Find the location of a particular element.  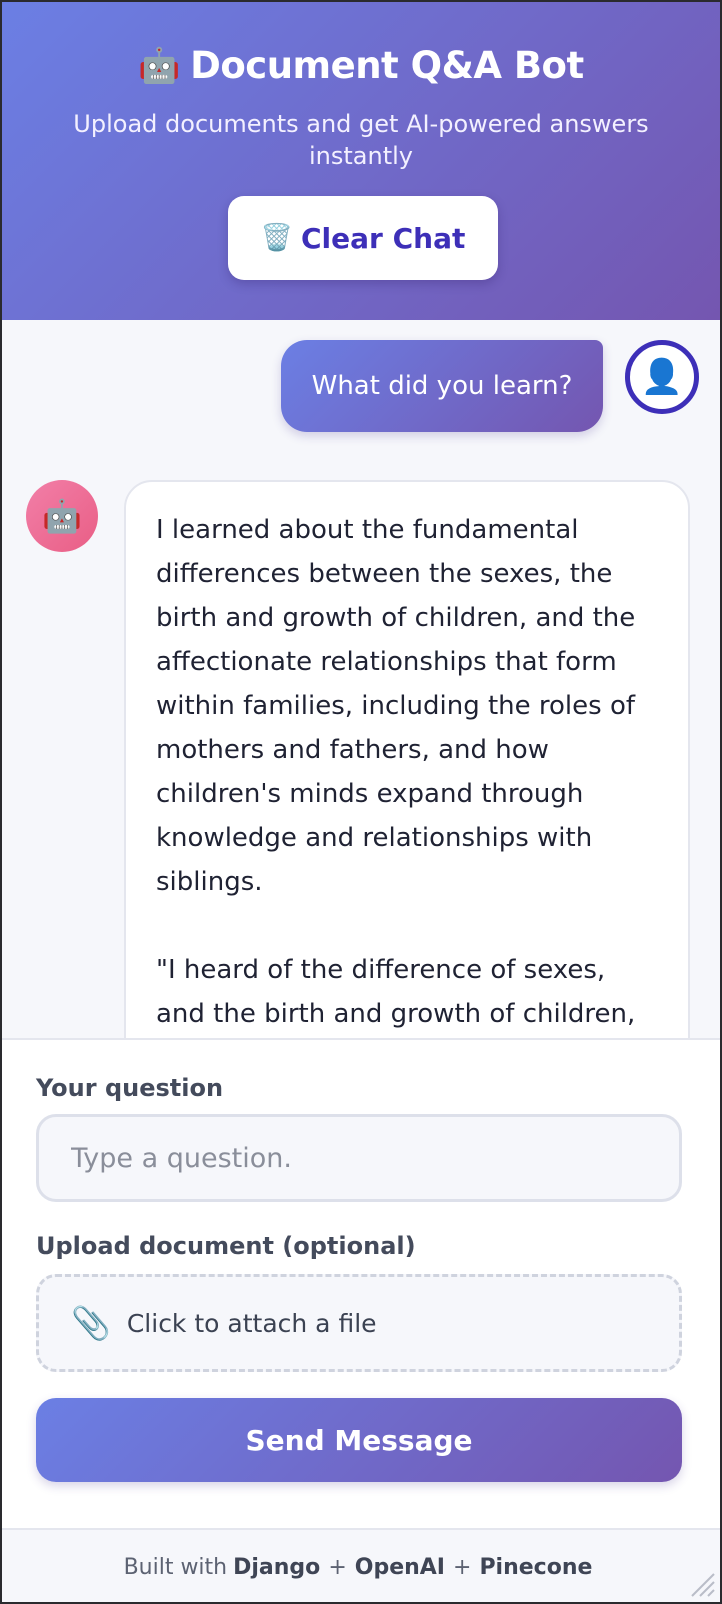

upload-text: Click to attach a file is located at coordinates (251, 1323).